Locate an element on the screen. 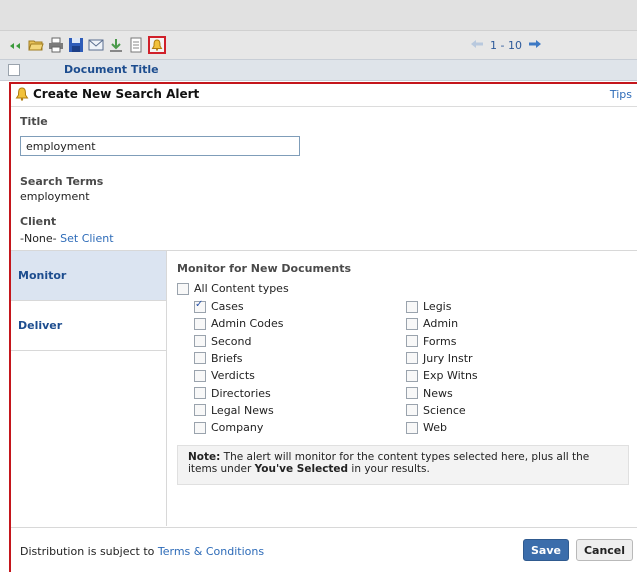  save-icon is located at coordinates (76, 45).